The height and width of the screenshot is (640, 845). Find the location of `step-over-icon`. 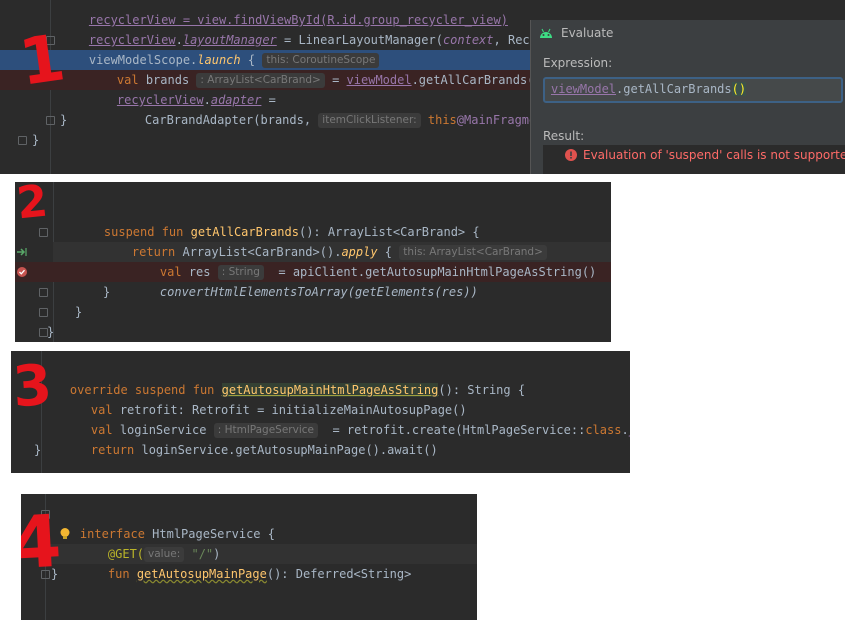

step-over-icon is located at coordinates (22, 252).